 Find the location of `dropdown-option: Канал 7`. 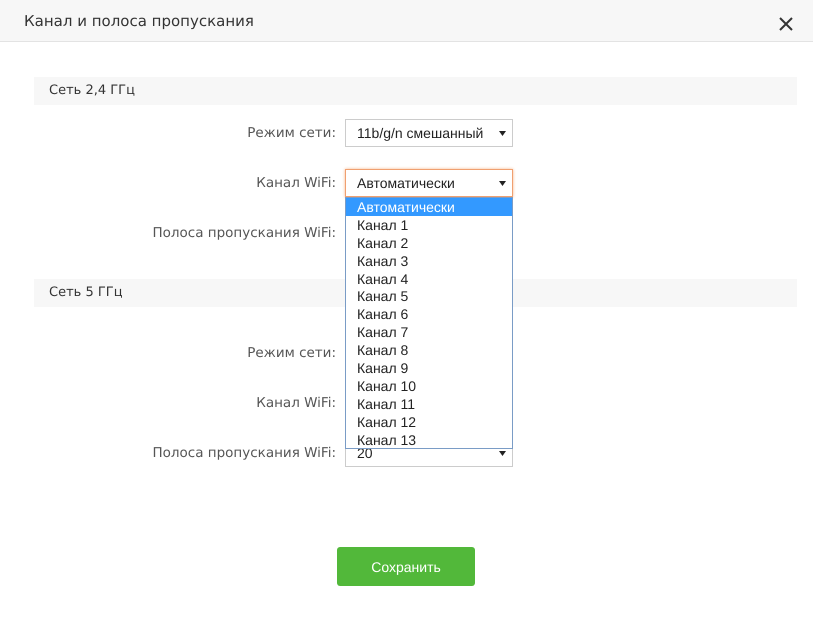

dropdown-option: Канал 7 is located at coordinates (429, 332).